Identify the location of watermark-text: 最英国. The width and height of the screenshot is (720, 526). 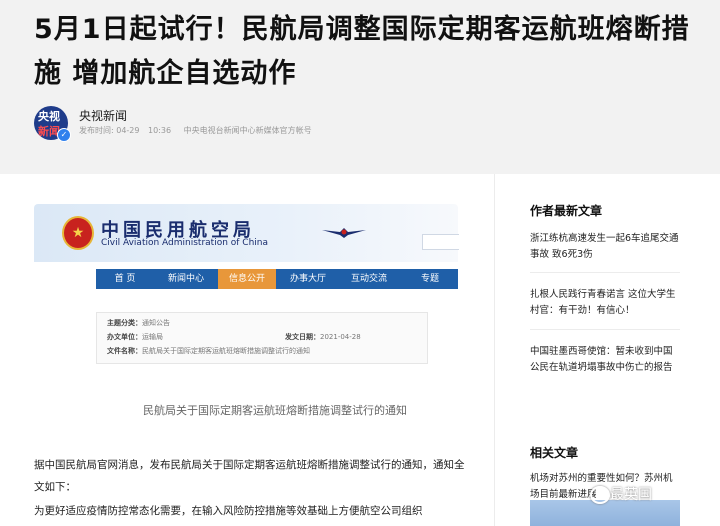
(631, 495).